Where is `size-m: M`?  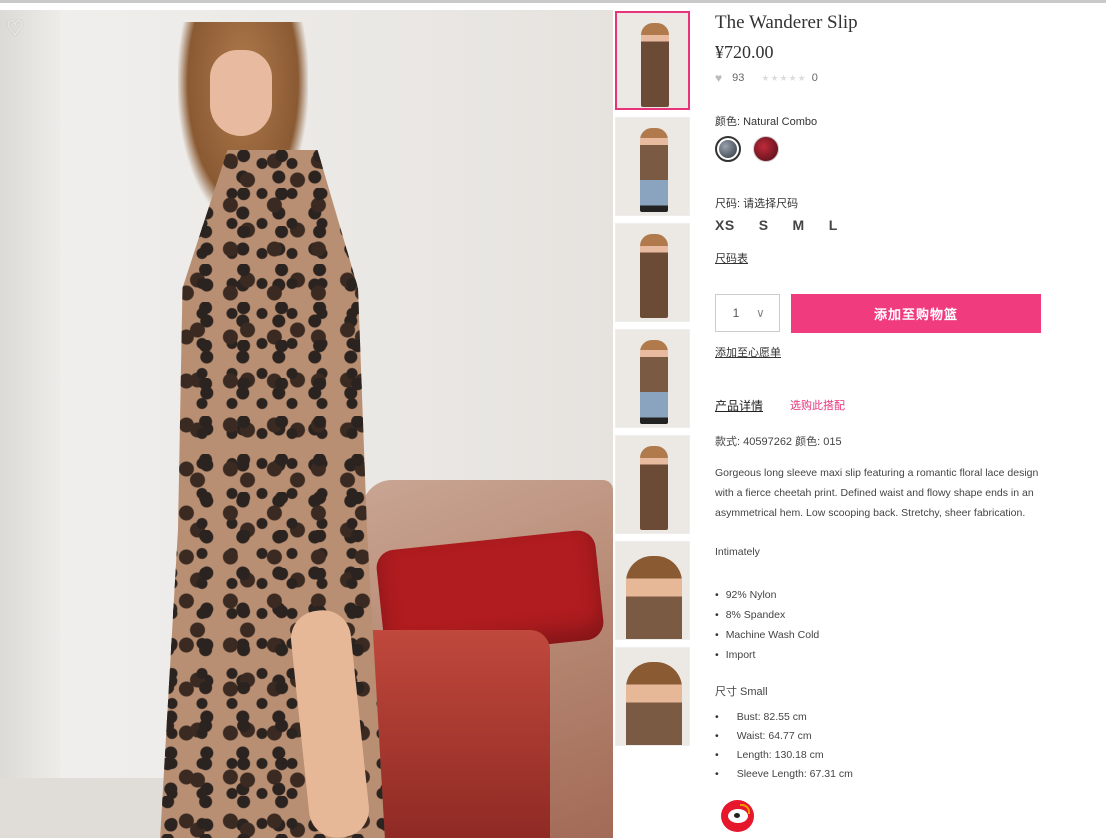
size-m: M is located at coordinates (799, 225).